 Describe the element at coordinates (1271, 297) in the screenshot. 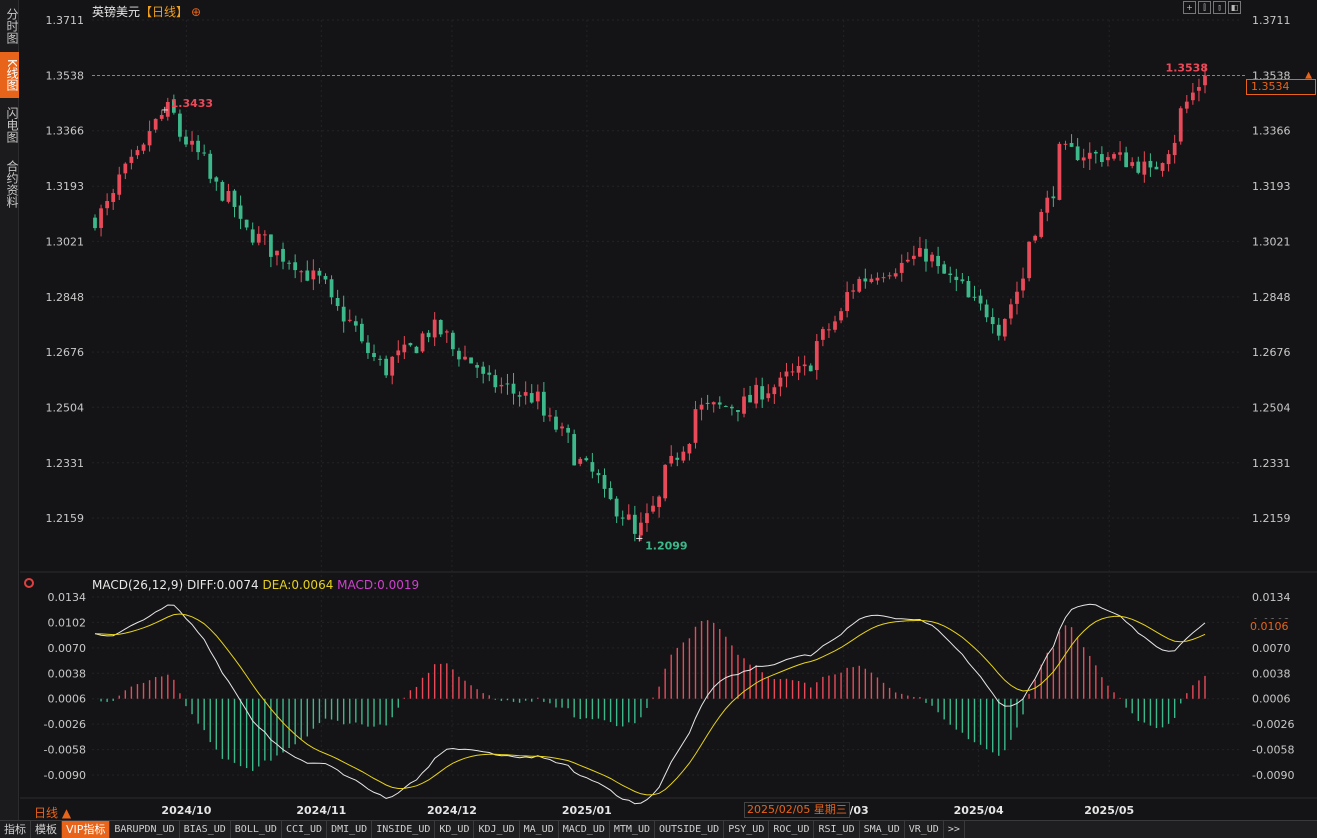

I see `price-tick-right: 1.2848` at that location.